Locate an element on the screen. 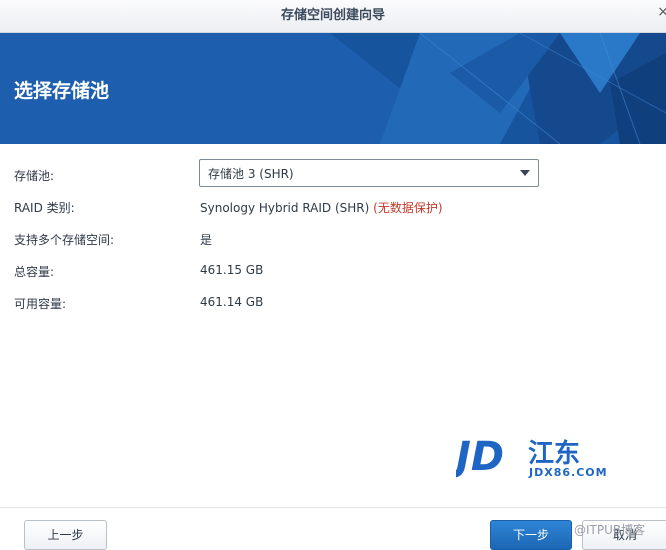  footer-divider is located at coordinates (333, 507).